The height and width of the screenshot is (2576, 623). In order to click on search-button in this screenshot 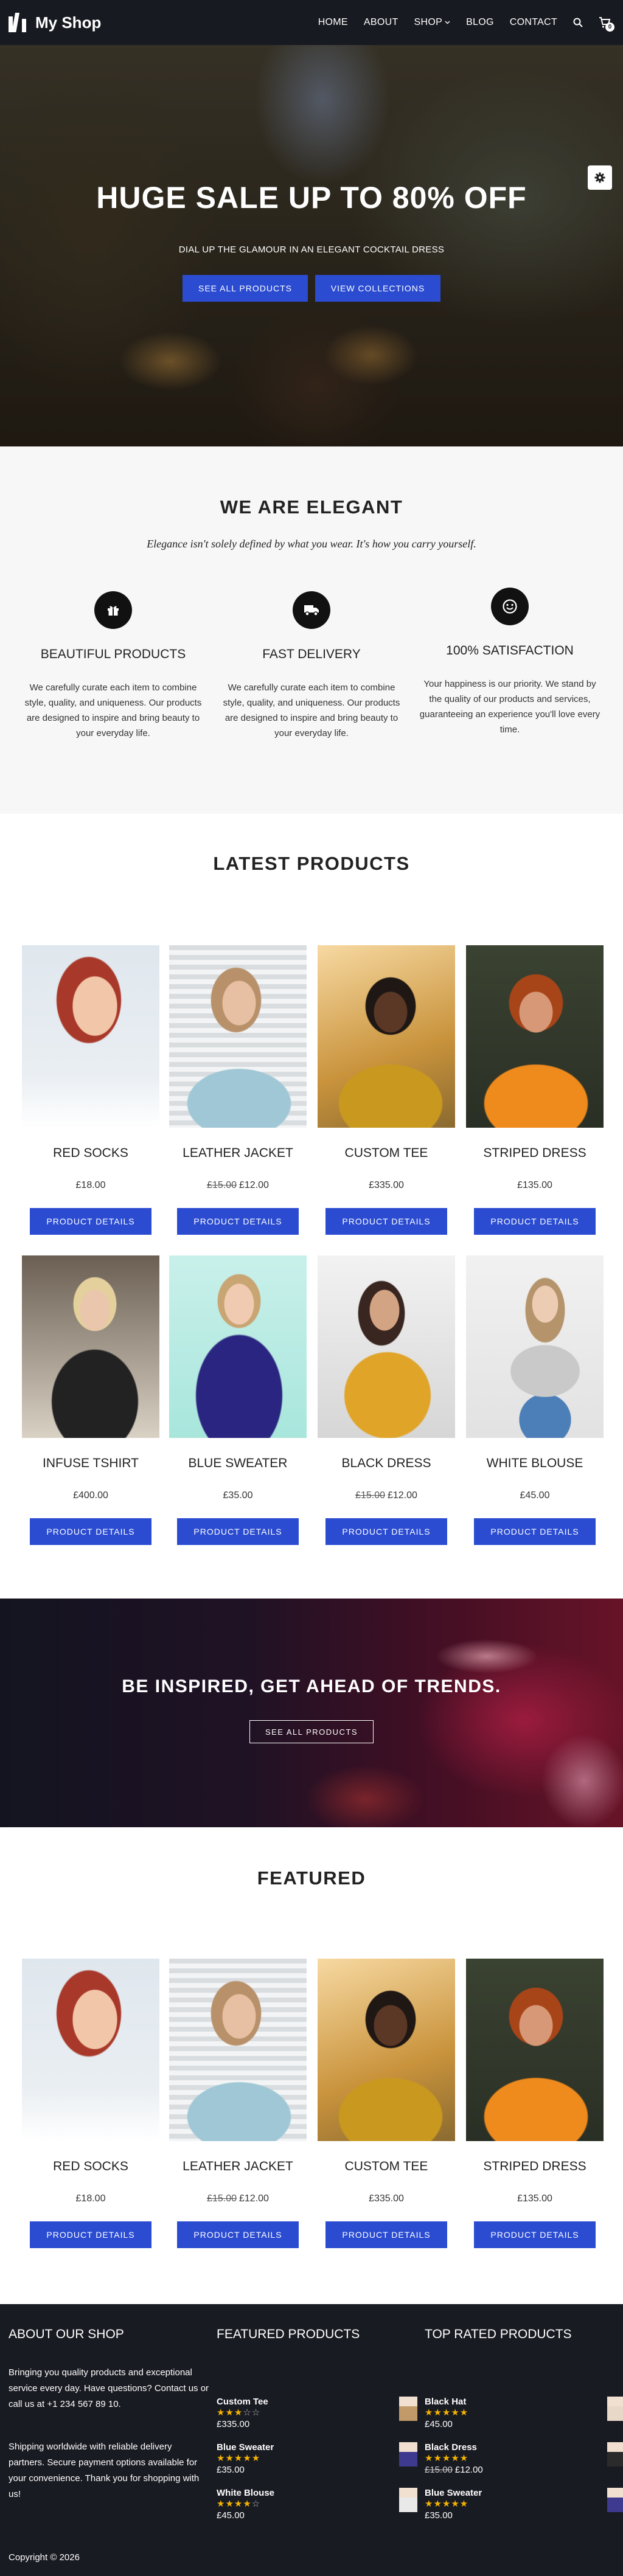, I will do `click(578, 22)`.